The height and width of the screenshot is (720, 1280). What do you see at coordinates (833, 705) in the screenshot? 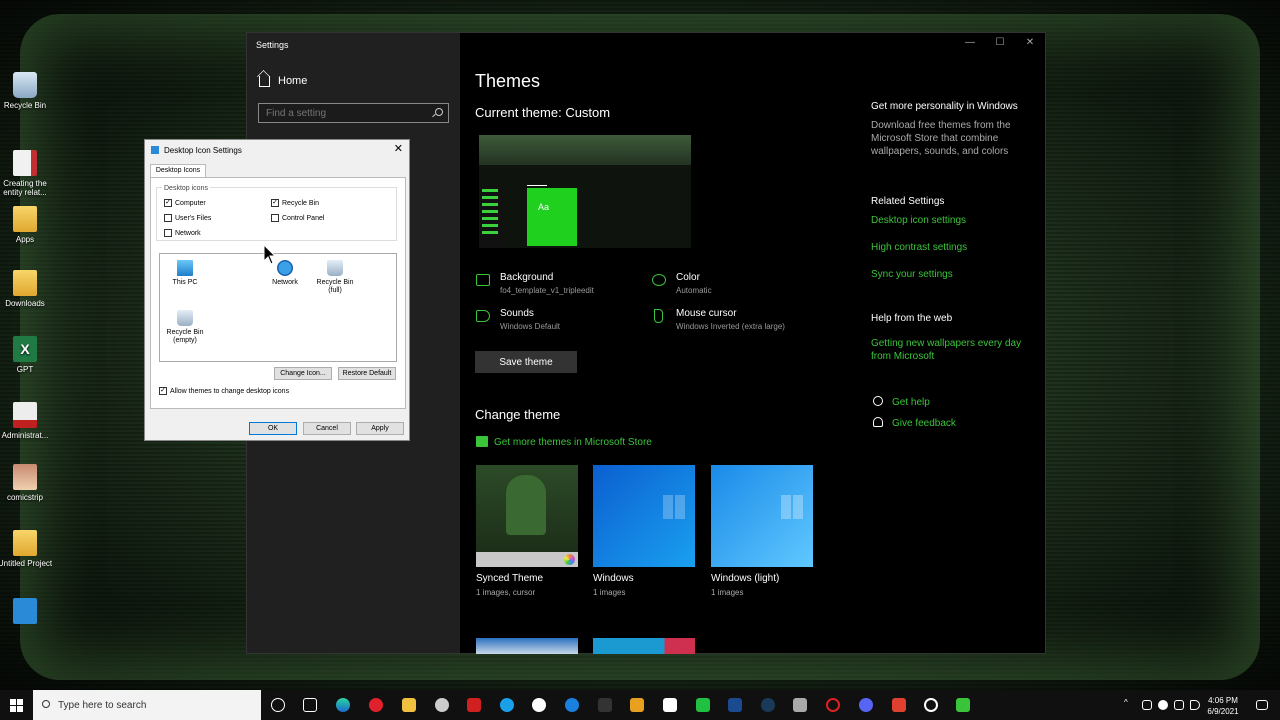
I see `opera-gx-icon` at bounding box center [833, 705].